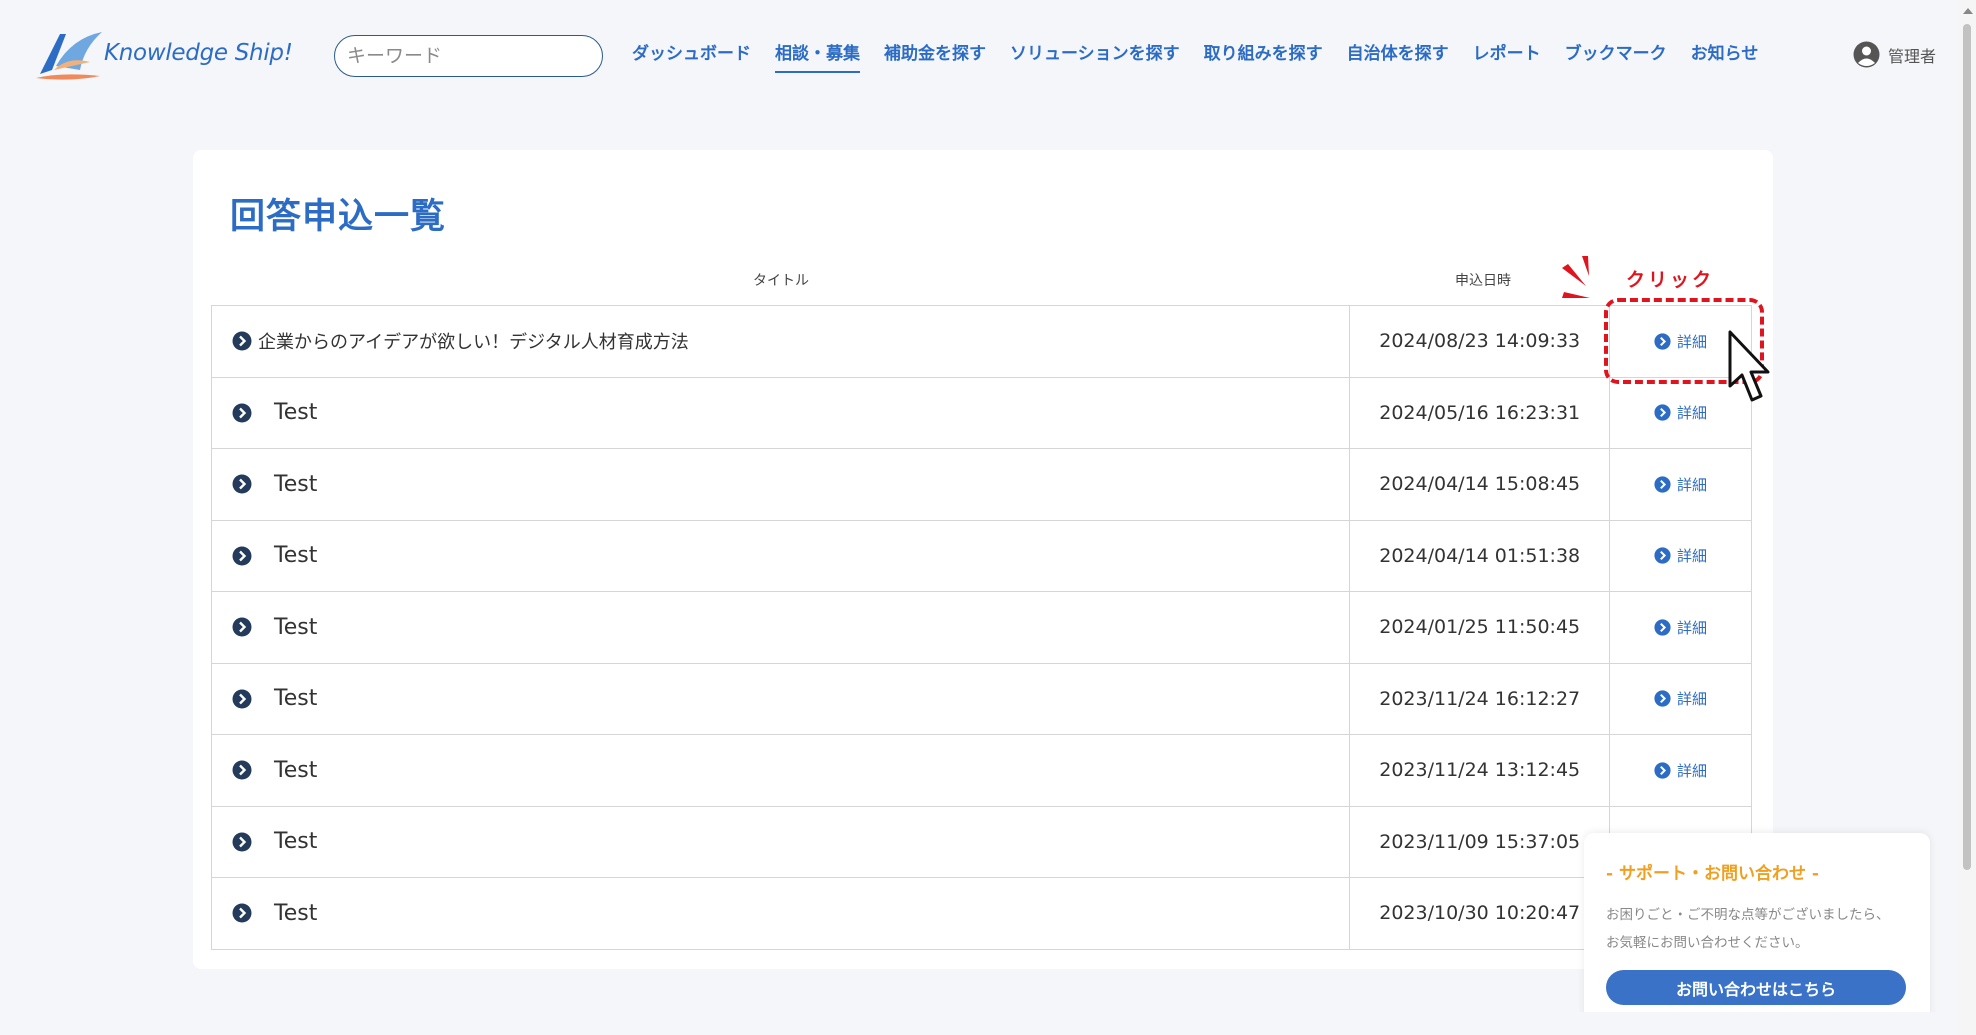 This screenshot has height=1035, width=1976. Describe the element at coordinates (781, 341) in the screenshot. I see `row-title-cell: 企業からのアイデアが欲しい！デジタル人材育成方法` at that location.